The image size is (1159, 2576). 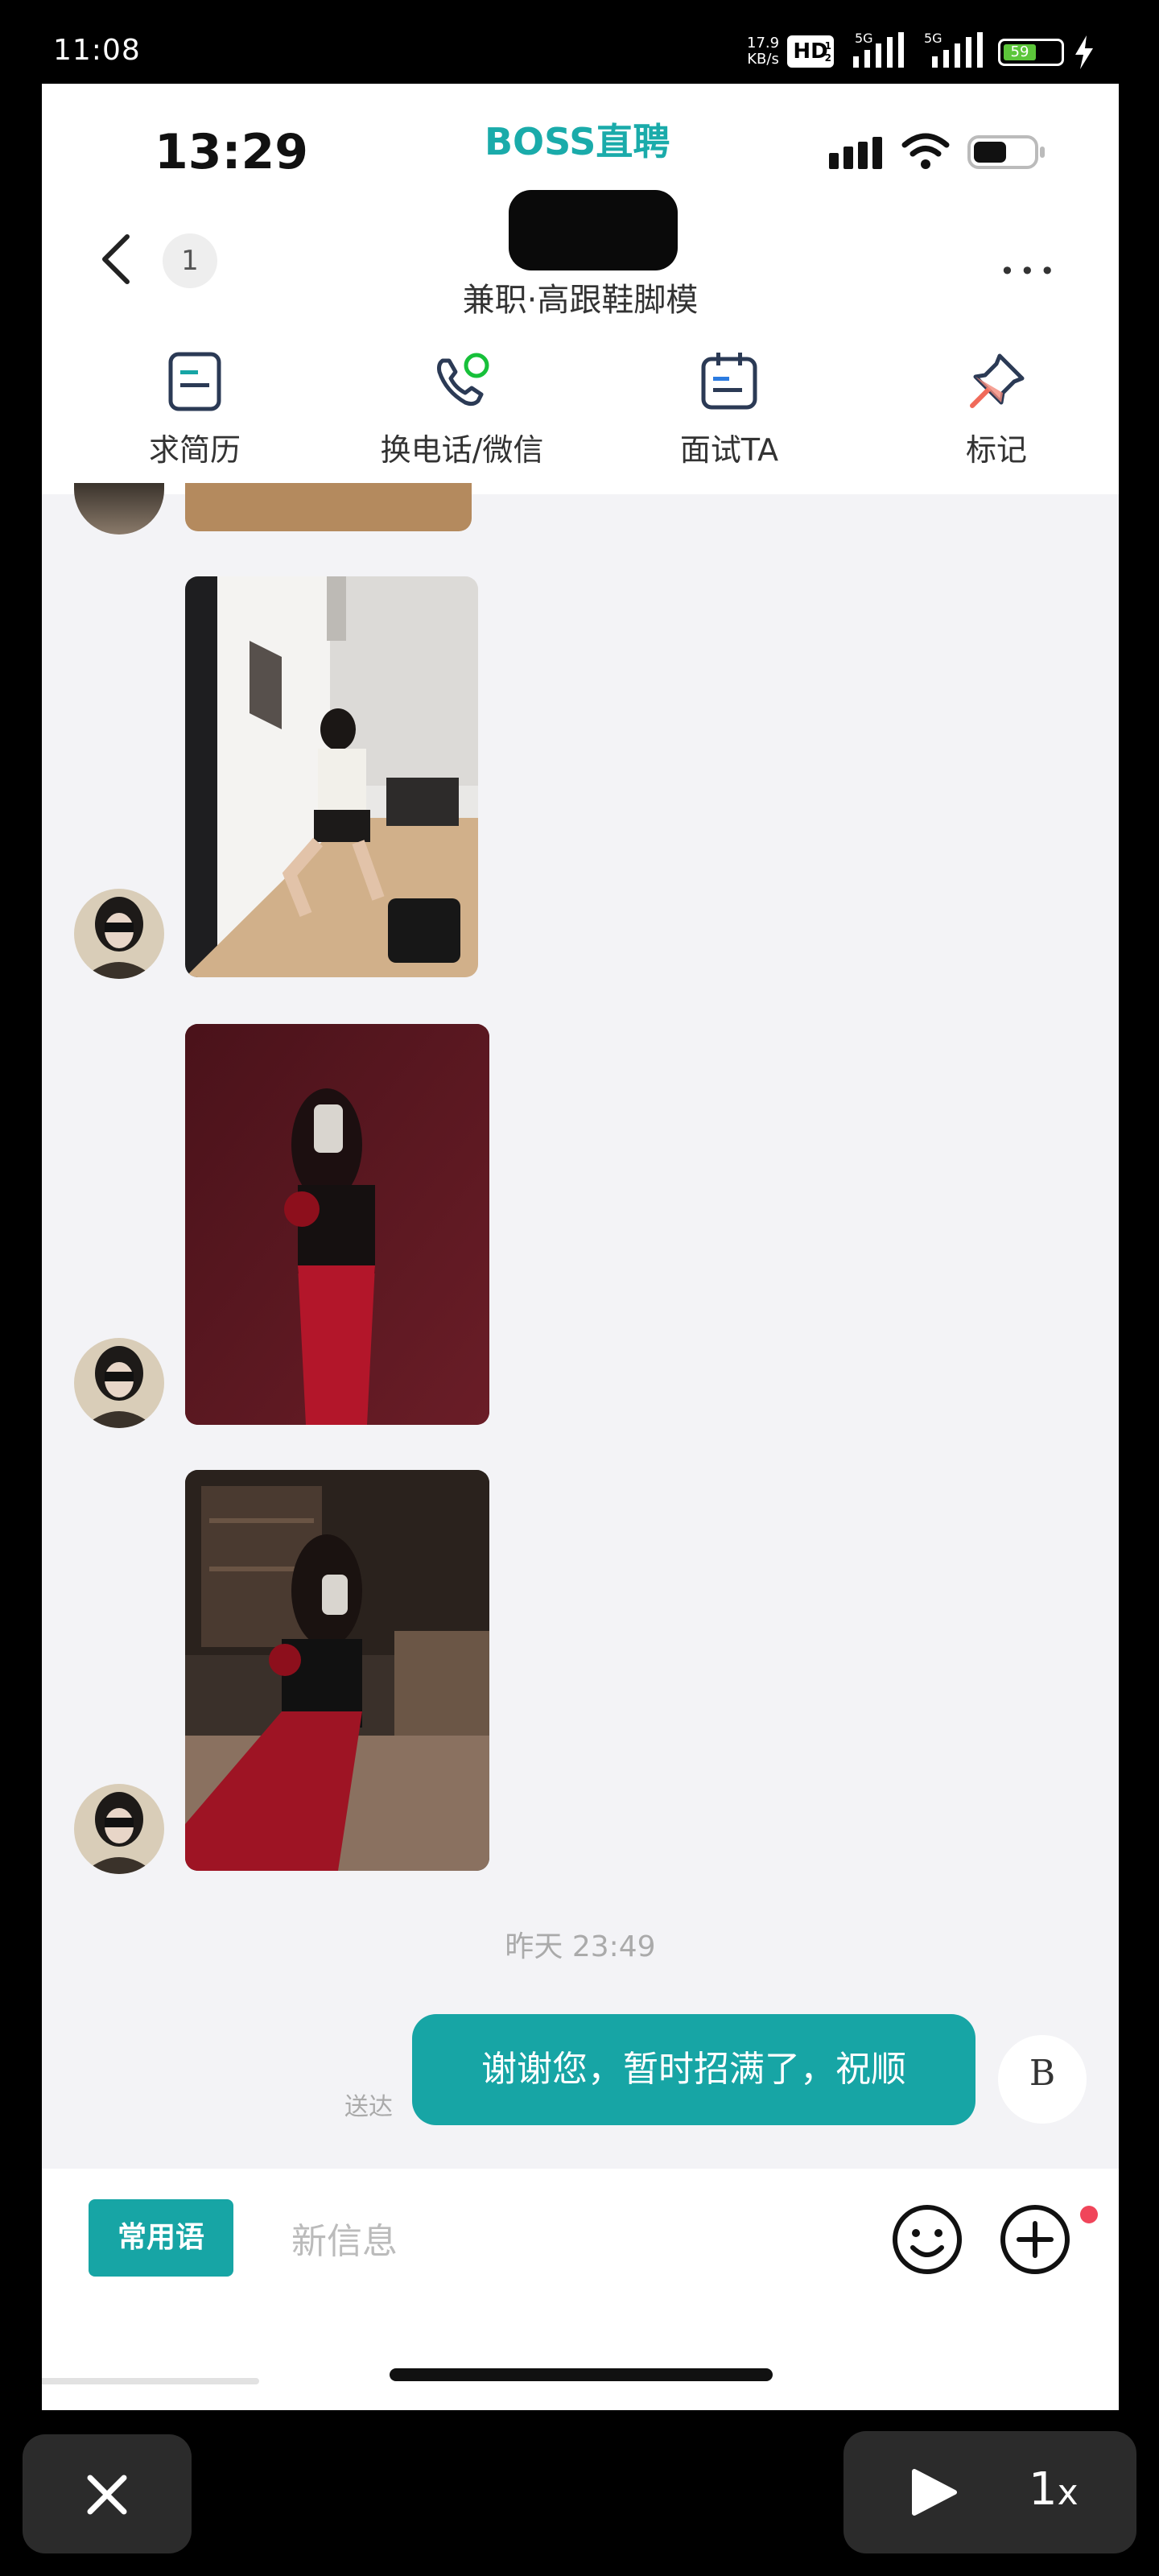 I want to click on close-icon, so click(x=107, y=2495).